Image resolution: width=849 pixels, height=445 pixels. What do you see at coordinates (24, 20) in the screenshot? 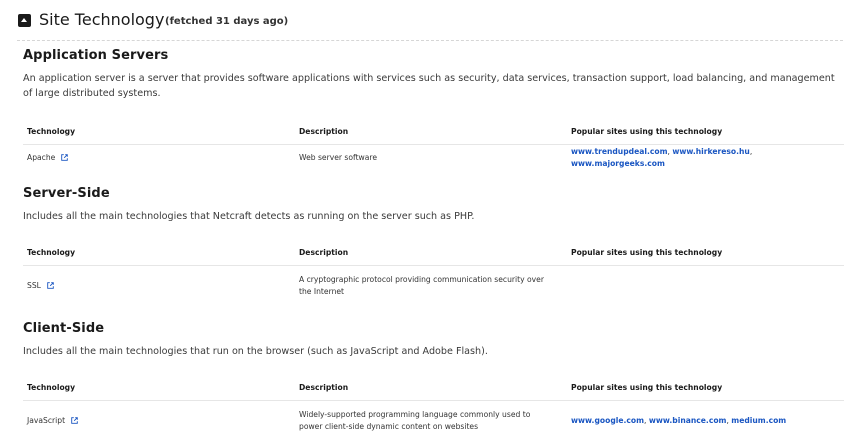
I see `collapse-toggle-icon` at bounding box center [24, 20].